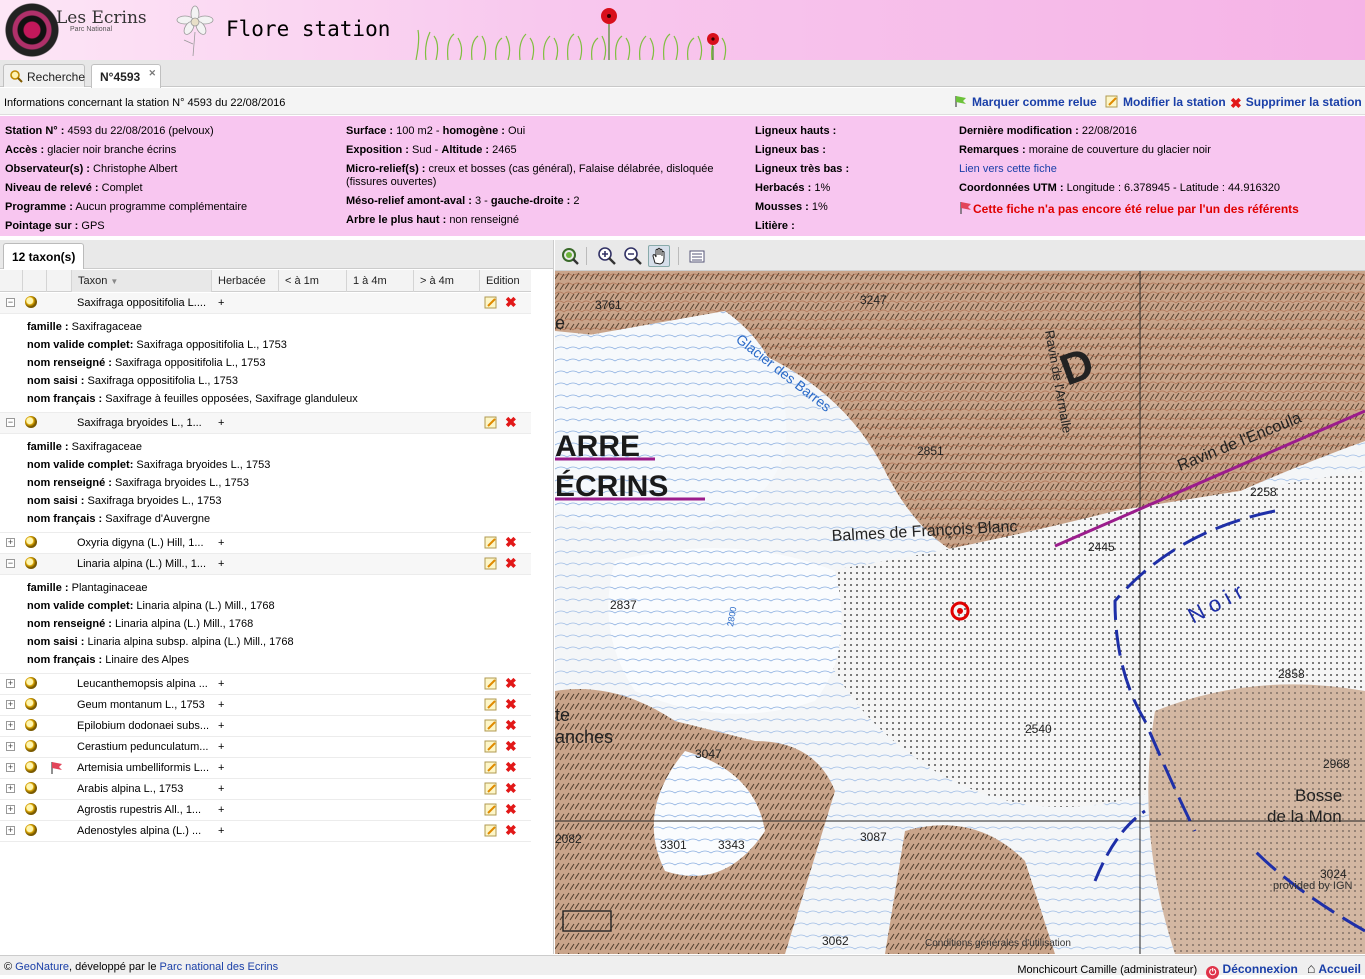  What do you see at coordinates (607, 256) in the screenshot?
I see `zoom-in-icon` at bounding box center [607, 256].